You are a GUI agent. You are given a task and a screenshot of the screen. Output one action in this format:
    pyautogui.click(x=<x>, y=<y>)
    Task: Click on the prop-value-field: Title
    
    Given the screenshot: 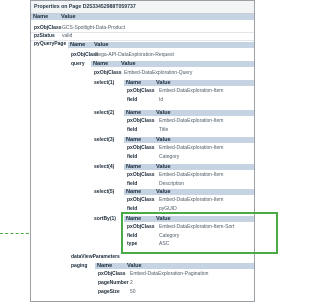 What is the action you would take?
    pyautogui.click(x=164, y=130)
    